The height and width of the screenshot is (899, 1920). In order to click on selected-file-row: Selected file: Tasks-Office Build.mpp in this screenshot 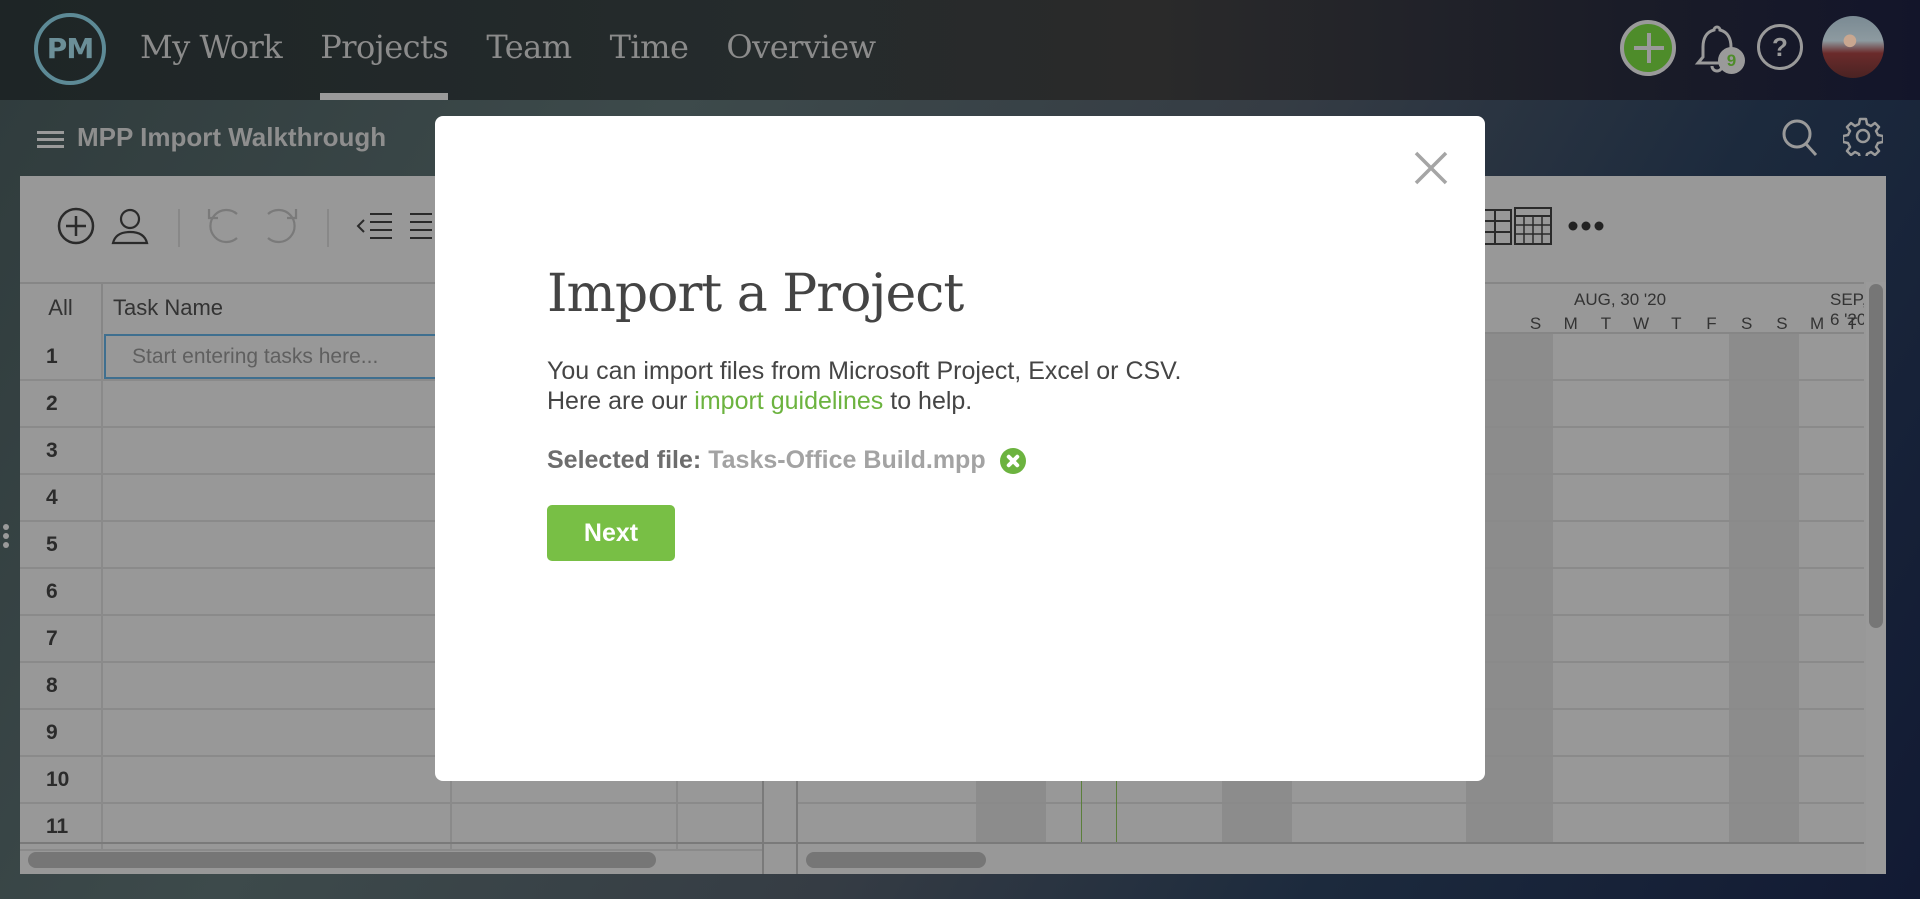, I will do `click(786, 460)`.